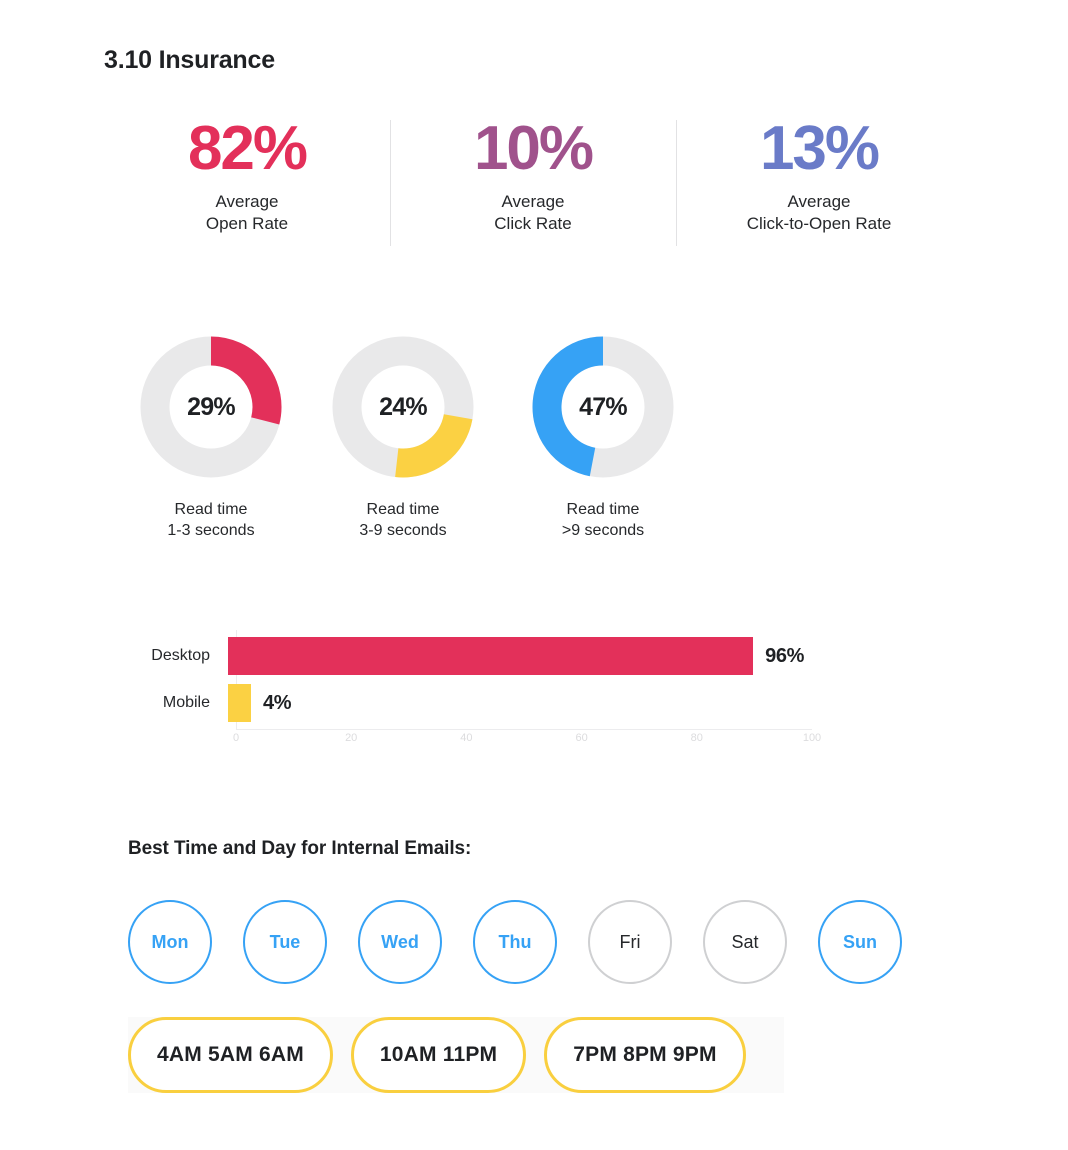 The width and height of the screenshot is (1068, 1150). I want to click on donut-caption: Read time 1-3 seconds, so click(210, 520).